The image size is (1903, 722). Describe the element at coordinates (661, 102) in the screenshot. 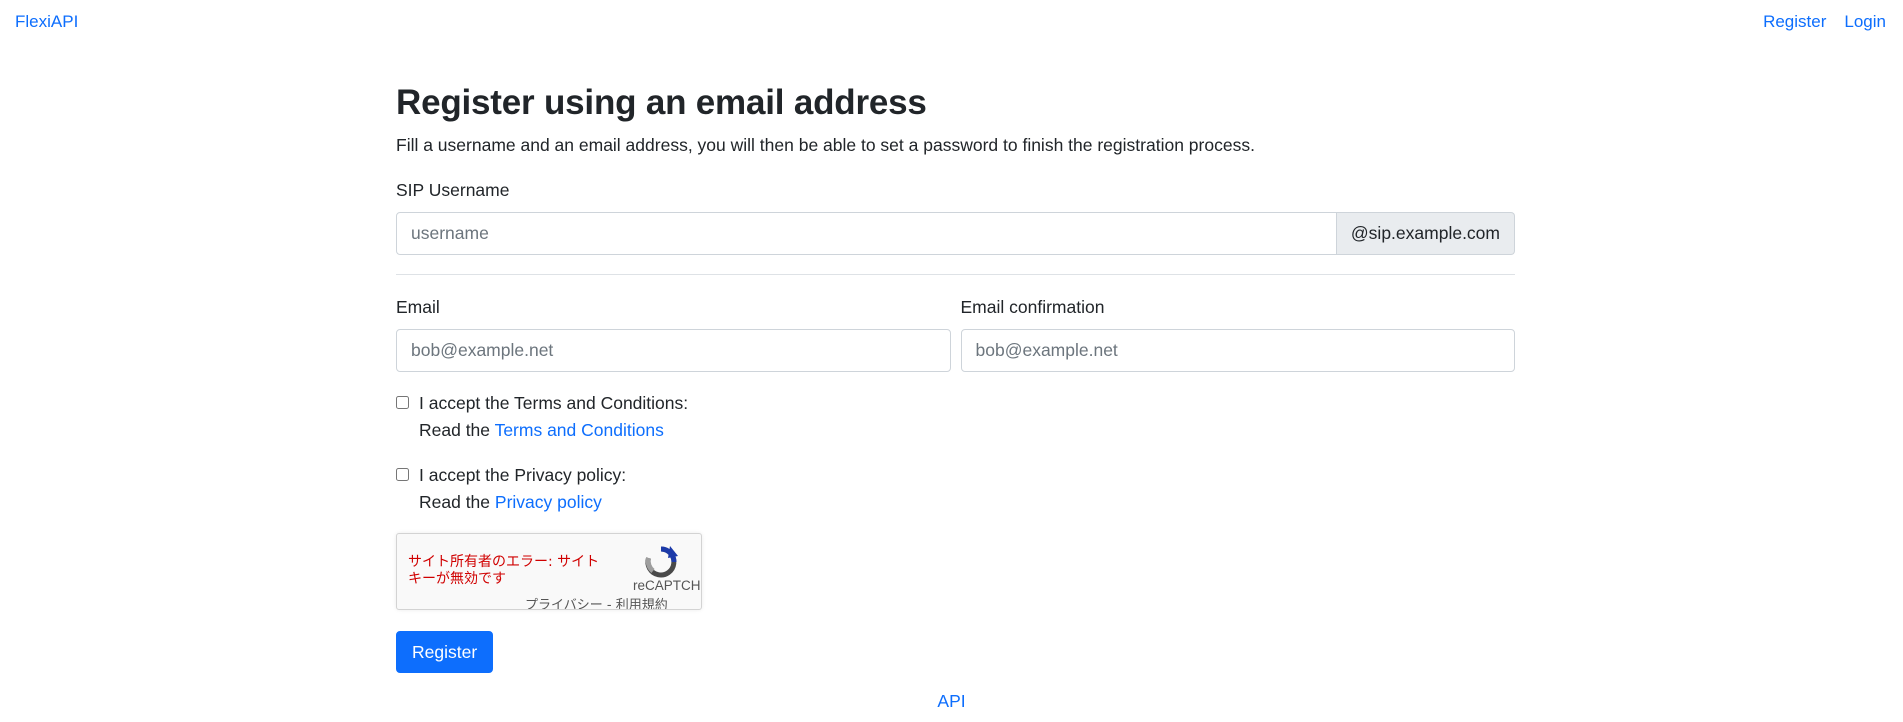

I see `page-title: Register using an email address` at that location.